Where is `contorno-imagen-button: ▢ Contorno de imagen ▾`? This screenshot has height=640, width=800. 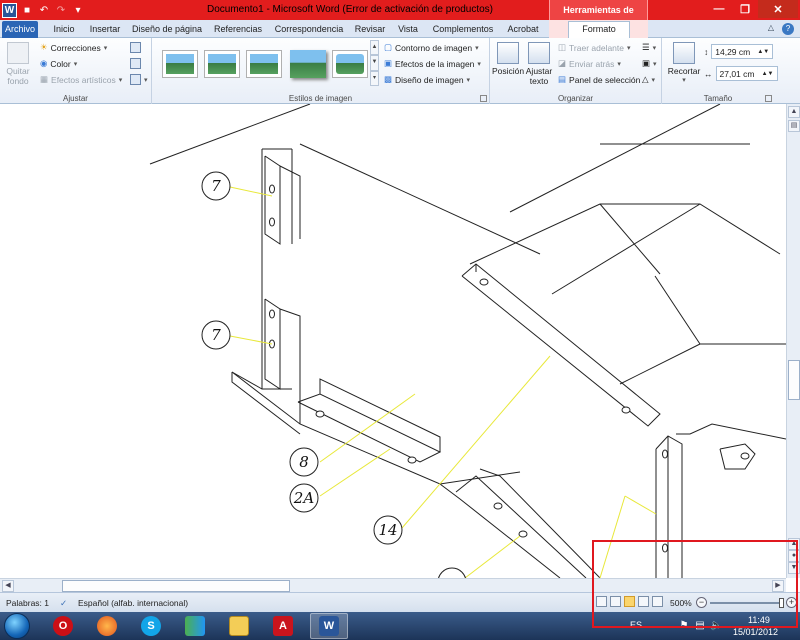
contorno-imagen-button: ▢ Contorno de imagen ▾ is located at coordinates (431, 47).